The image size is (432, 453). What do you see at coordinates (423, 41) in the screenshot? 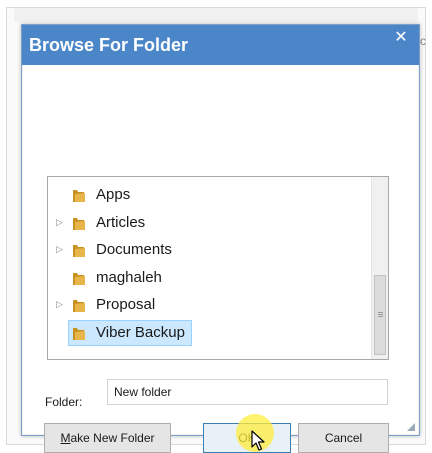
I see `background-window-text: c` at bounding box center [423, 41].